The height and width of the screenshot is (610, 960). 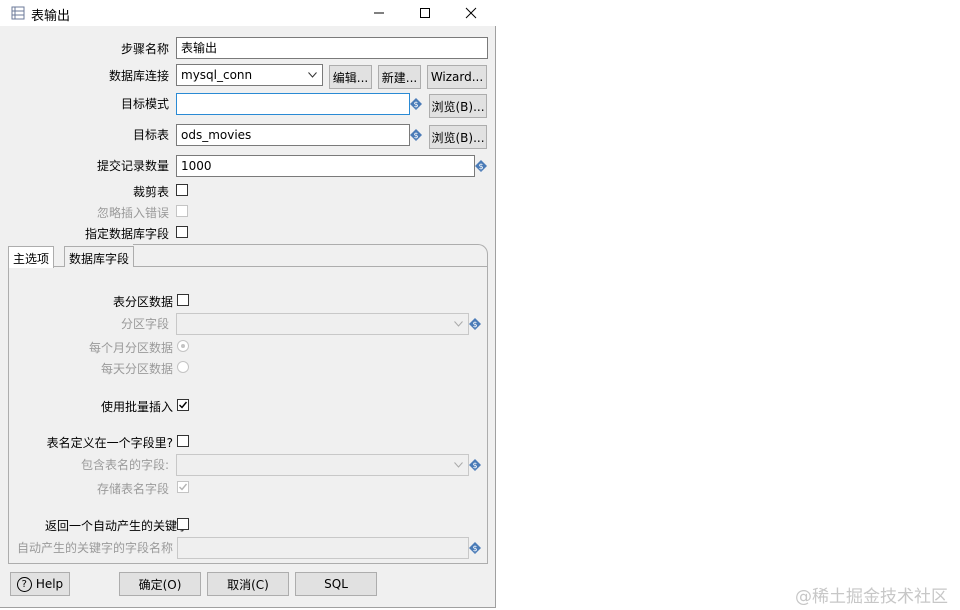 I want to click on tablename-in-field-label: 表名定义在一个字段里?, so click(x=109, y=443).